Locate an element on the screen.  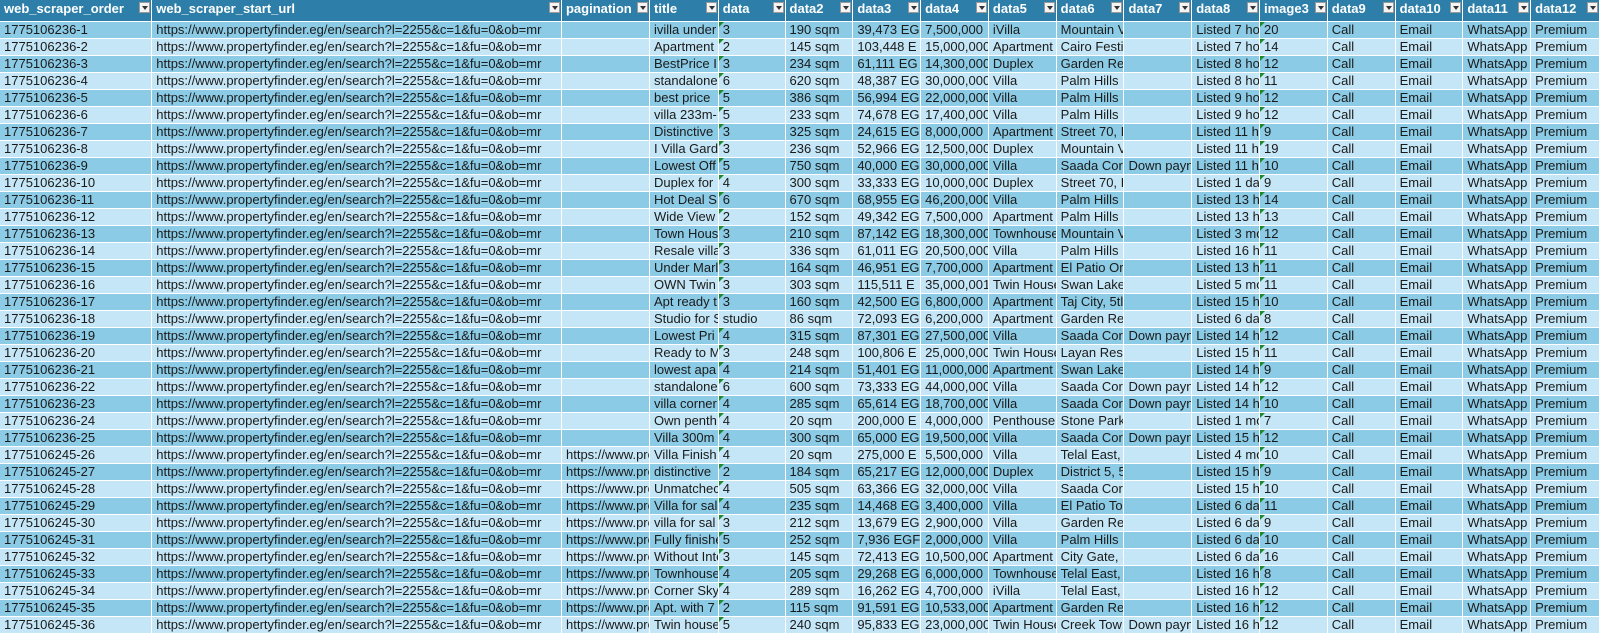
table-cell: Street 70, I is located at coordinates (1090, 183).